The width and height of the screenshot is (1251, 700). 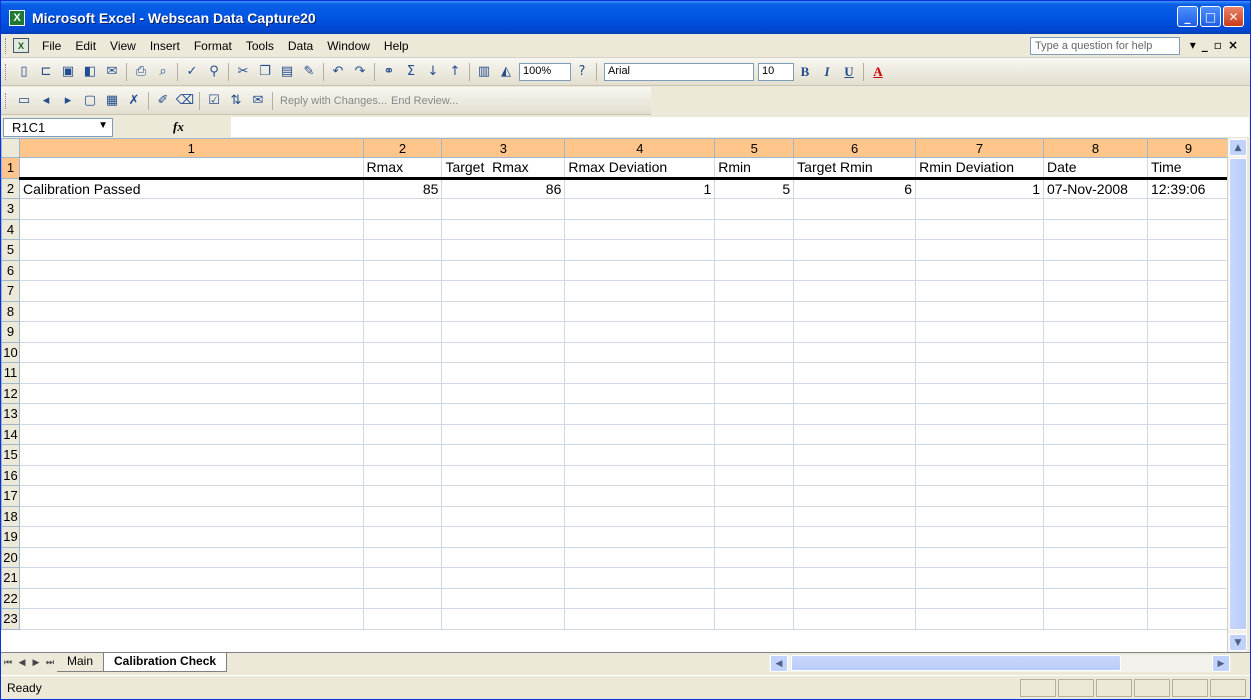 What do you see at coordinates (24, 72) in the screenshot?
I see `new-icon: ▯` at bounding box center [24, 72].